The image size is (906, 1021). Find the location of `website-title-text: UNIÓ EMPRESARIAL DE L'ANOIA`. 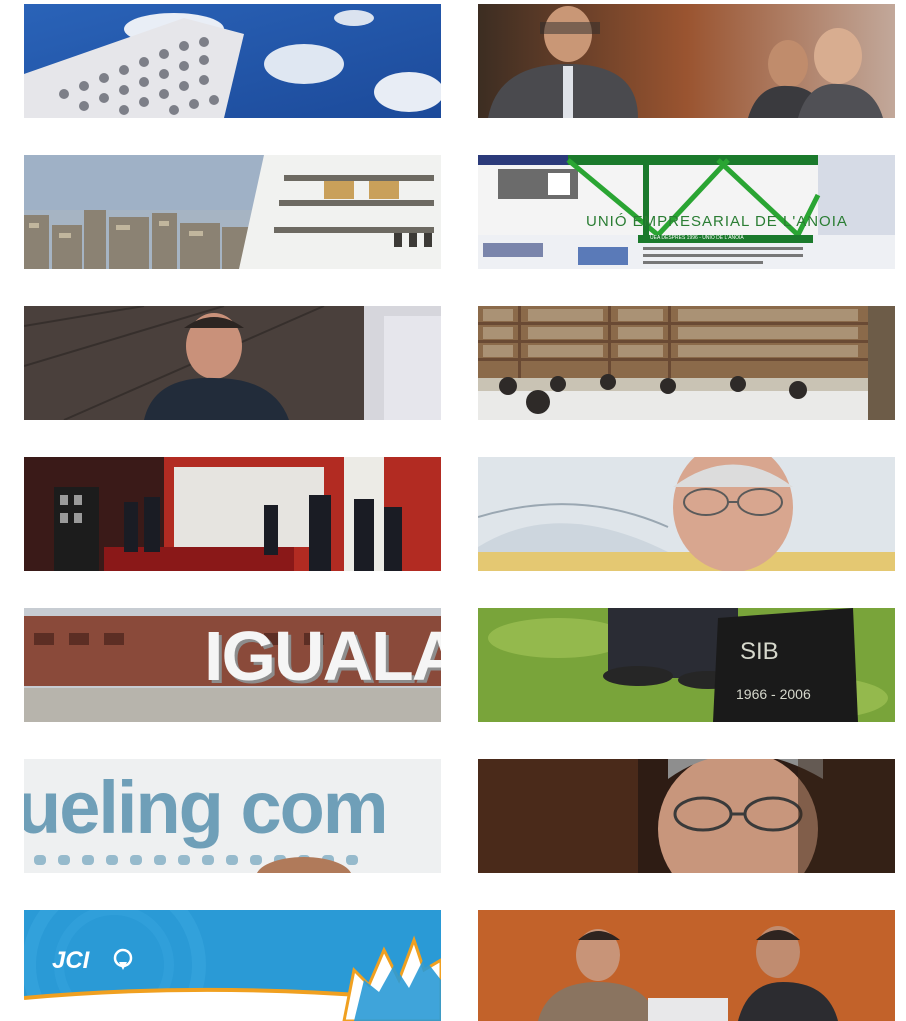

website-title-text: UNIÓ EMPRESARIAL DE L'ANOIA is located at coordinates (717, 221).